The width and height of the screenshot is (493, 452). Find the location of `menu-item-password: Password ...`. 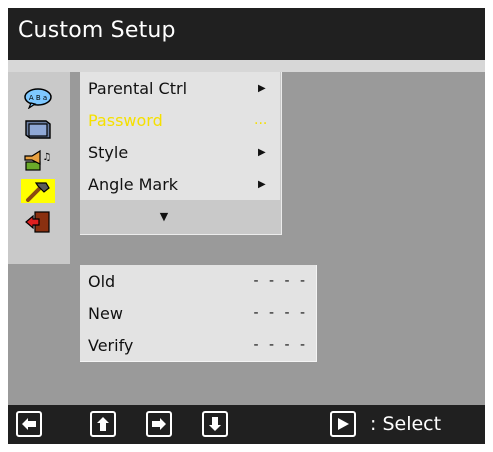

menu-item-password: Password ... is located at coordinates (180, 120).